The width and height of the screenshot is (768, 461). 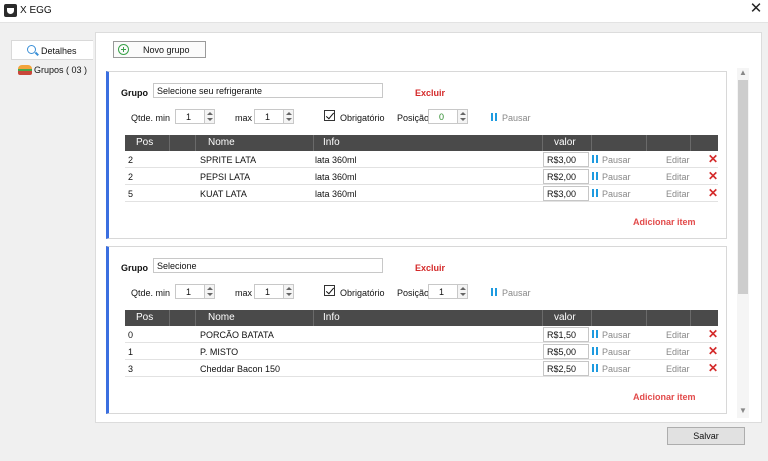 What do you see at coordinates (566, 351) in the screenshot?
I see `price-input: R$5,00` at bounding box center [566, 351].